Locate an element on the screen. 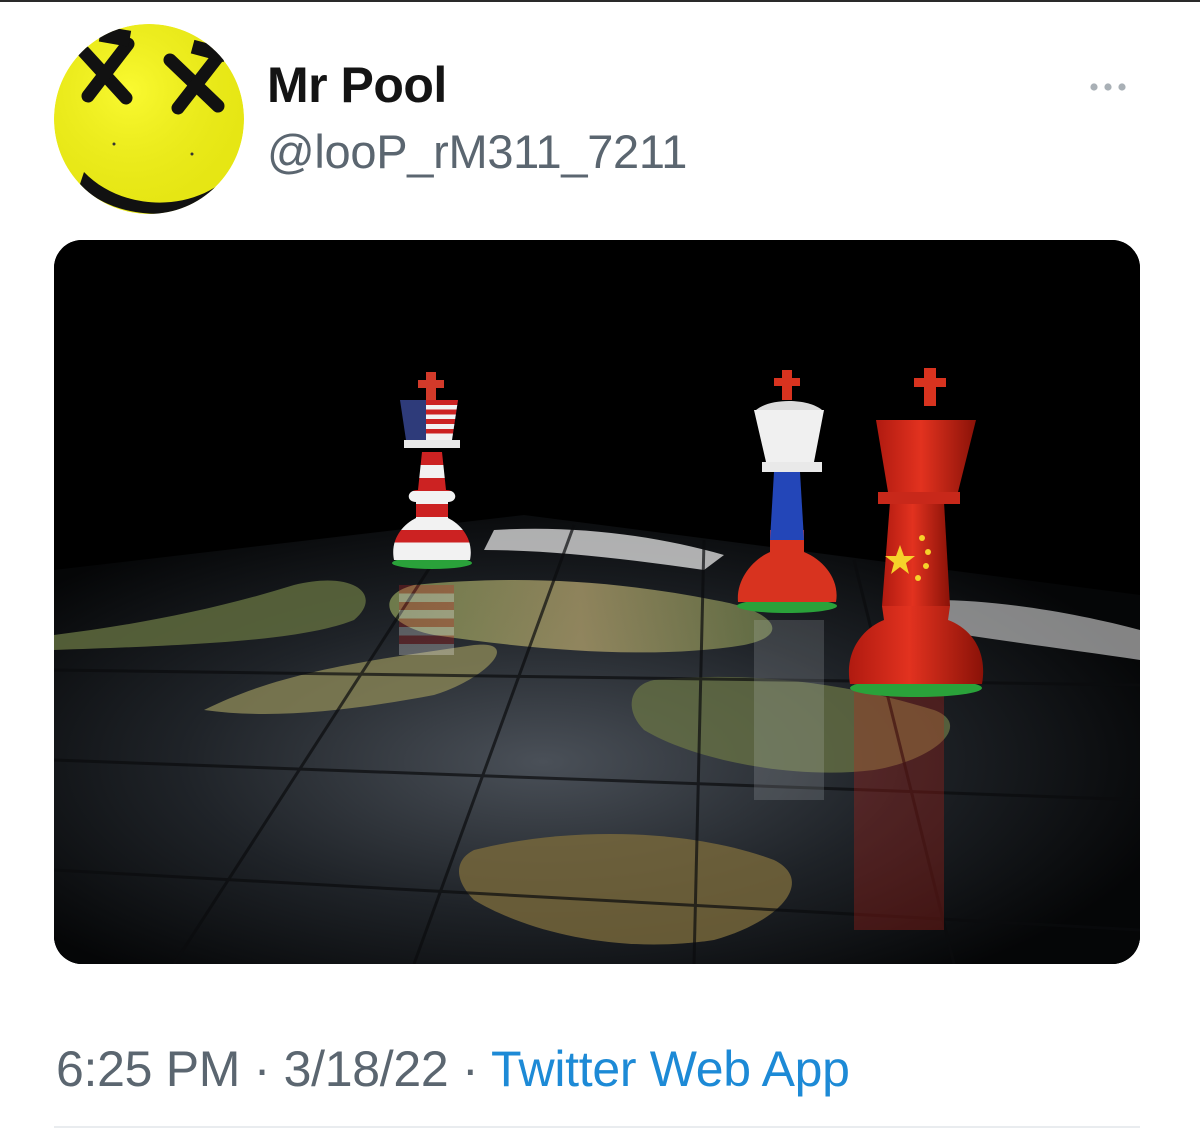  tweet-date: 3/18/22 is located at coordinates (366, 1069).